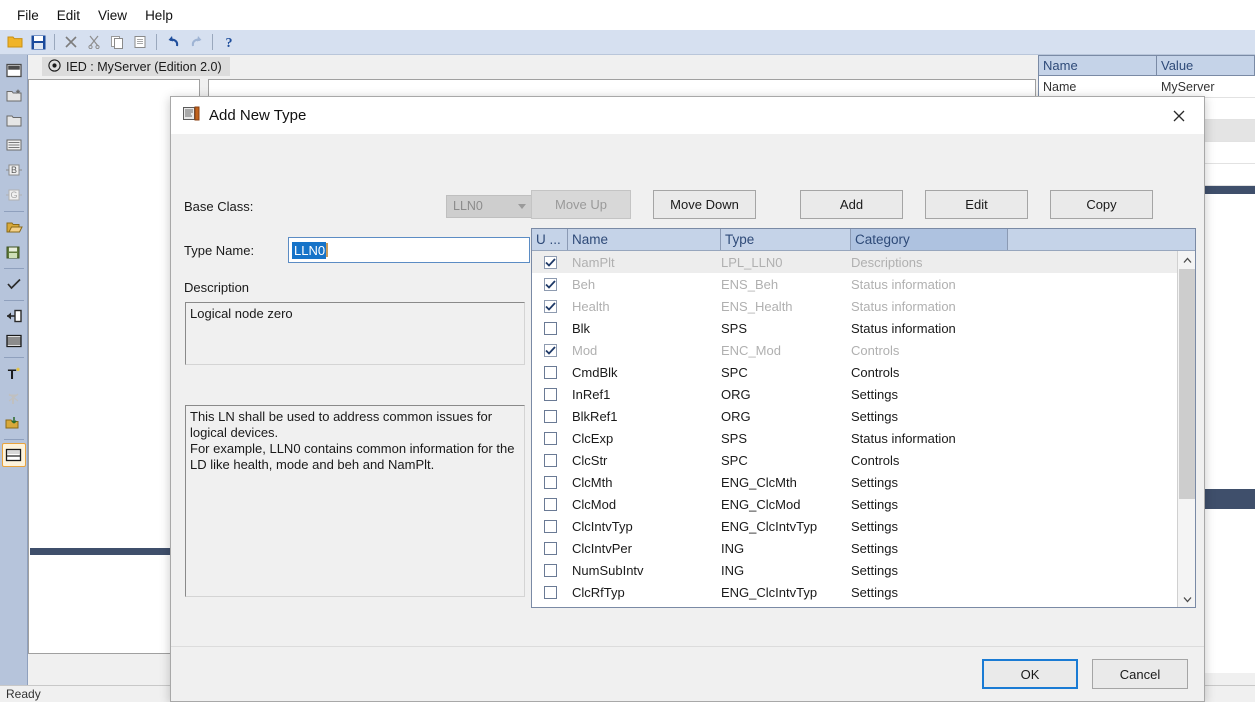 Image resolution: width=1255 pixels, height=702 pixels. Describe the element at coordinates (28, 15) in the screenshot. I see `menu-item-file: File` at that location.